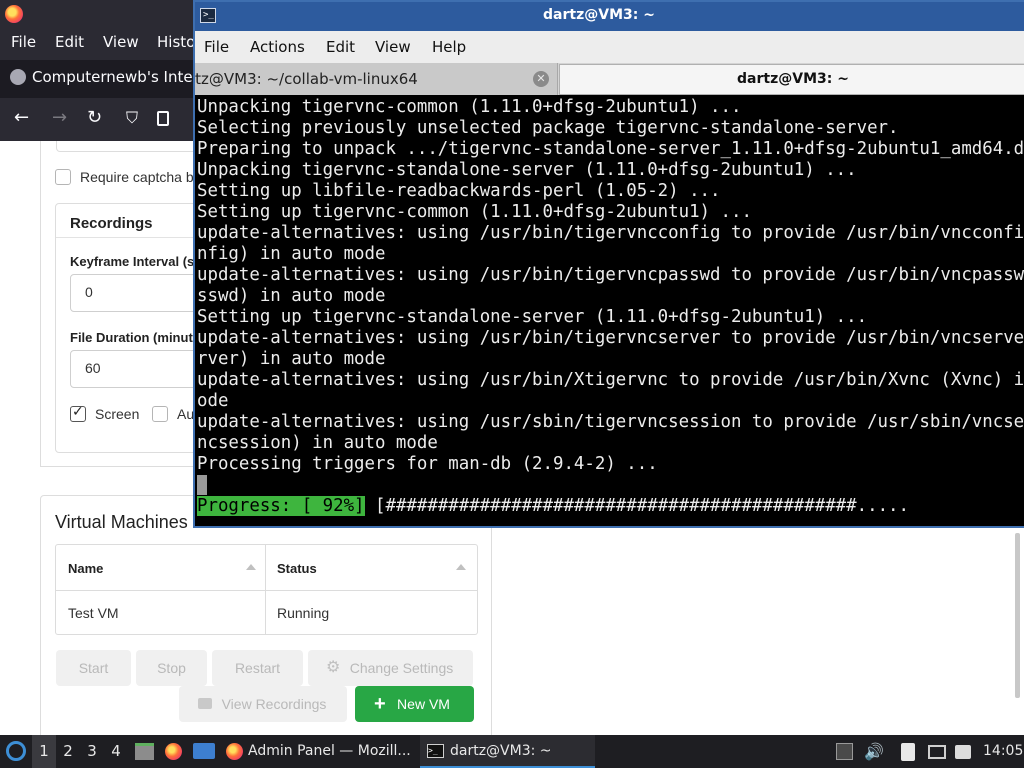  Describe the element at coordinates (78, 413) in the screenshot. I see `screen-checkbox` at that location.